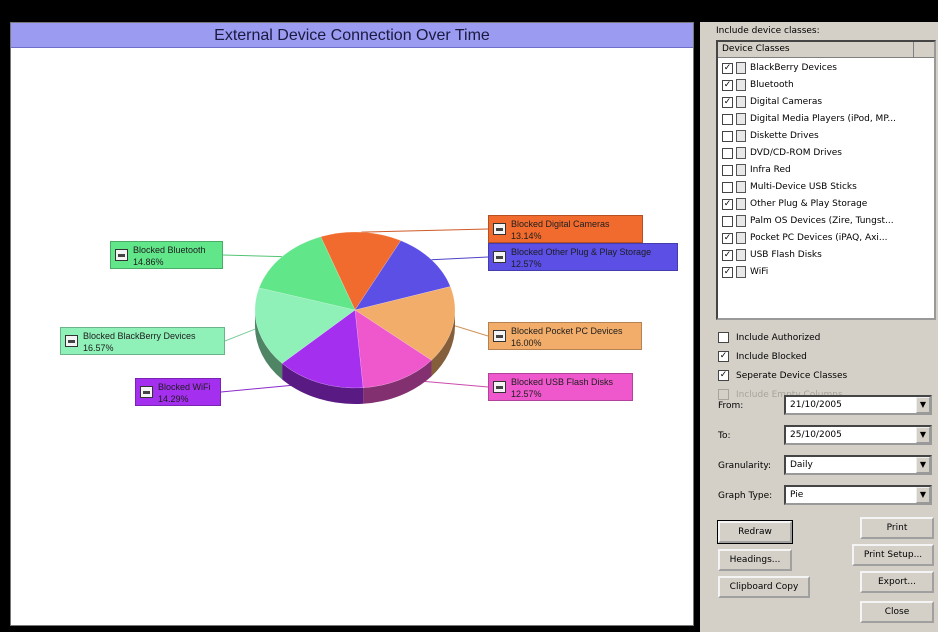 This screenshot has width=938, height=632. What do you see at coordinates (801, 465) in the screenshot?
I see `granularity-value: Daily` at bounding box center [801, 465].